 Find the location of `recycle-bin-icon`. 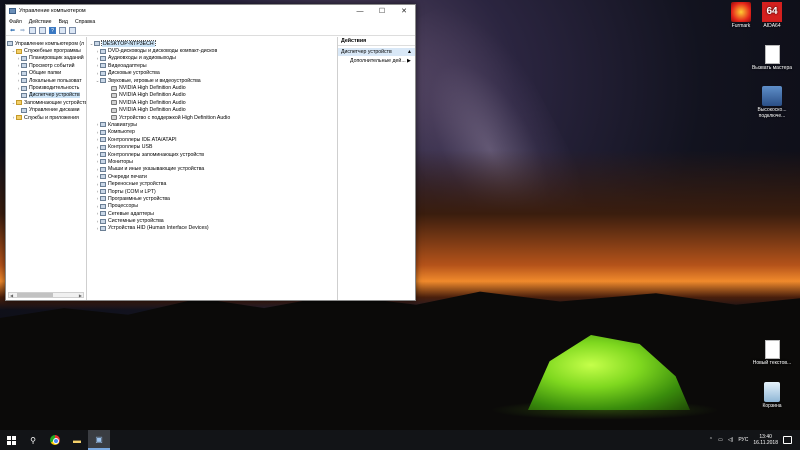

recycle-bin-icon is located at coordinates (772, 392).